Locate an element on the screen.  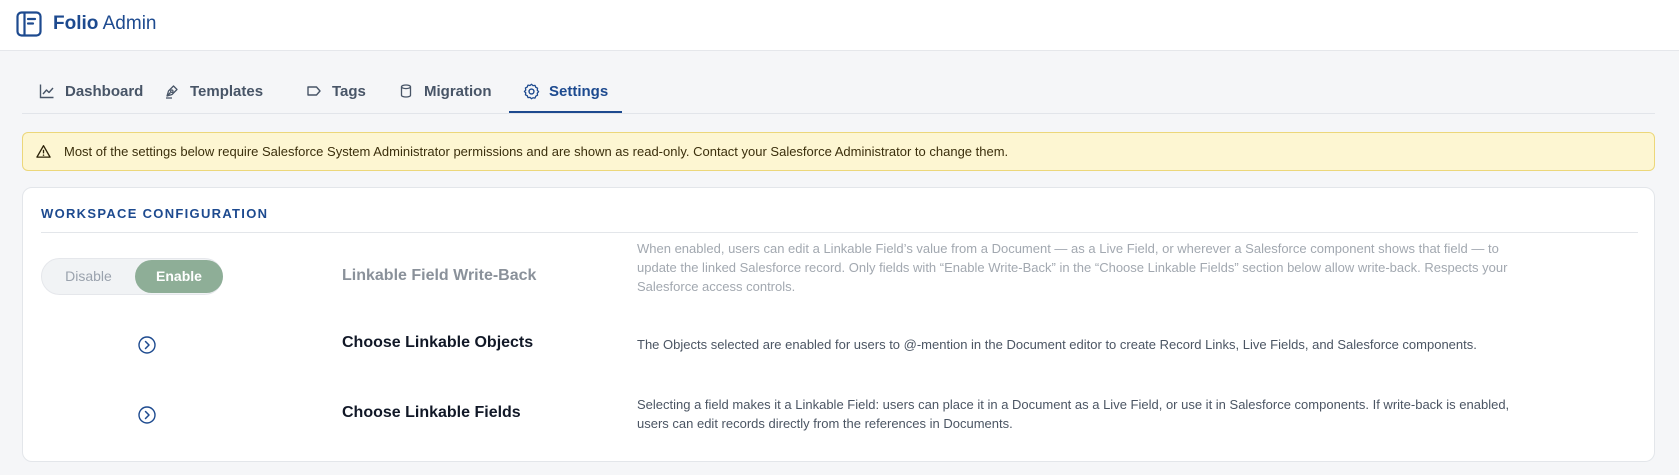
setting-label-linkable-objects: Choose Linkable Objects is located at coordinates (438, 342).